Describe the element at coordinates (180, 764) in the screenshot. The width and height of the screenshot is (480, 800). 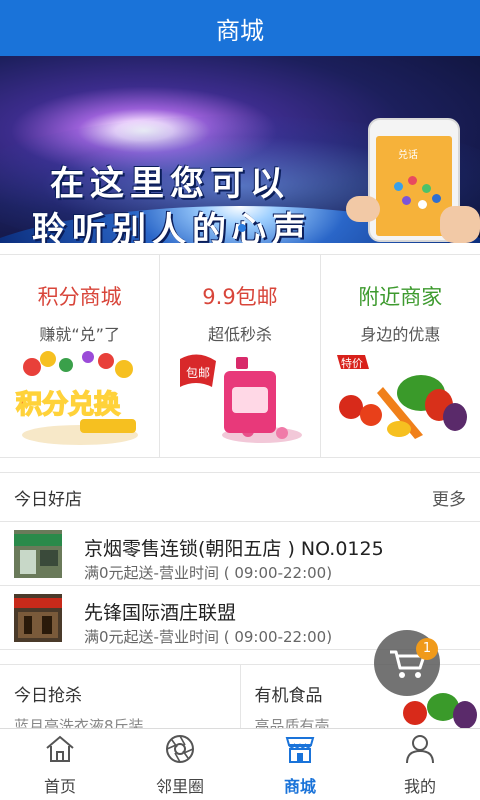
I see `tab-neighborhood: 邻里圈` at that location.